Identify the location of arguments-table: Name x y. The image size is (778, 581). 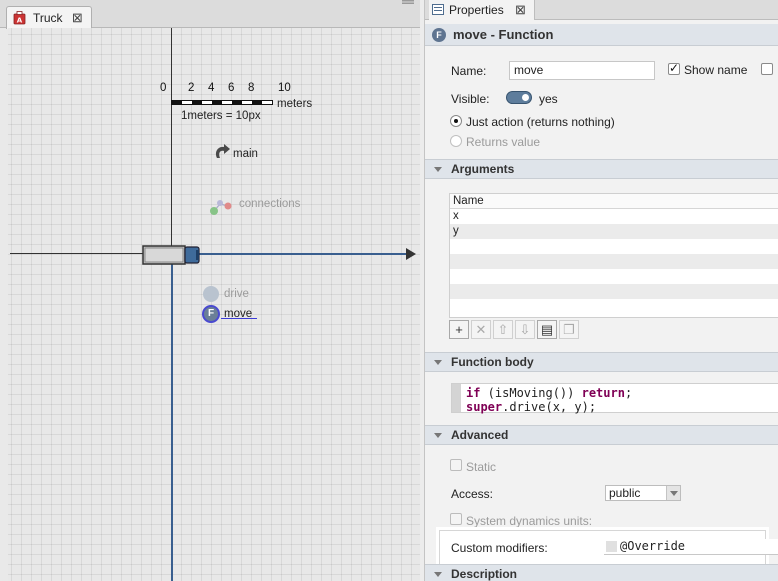
(613, 255).